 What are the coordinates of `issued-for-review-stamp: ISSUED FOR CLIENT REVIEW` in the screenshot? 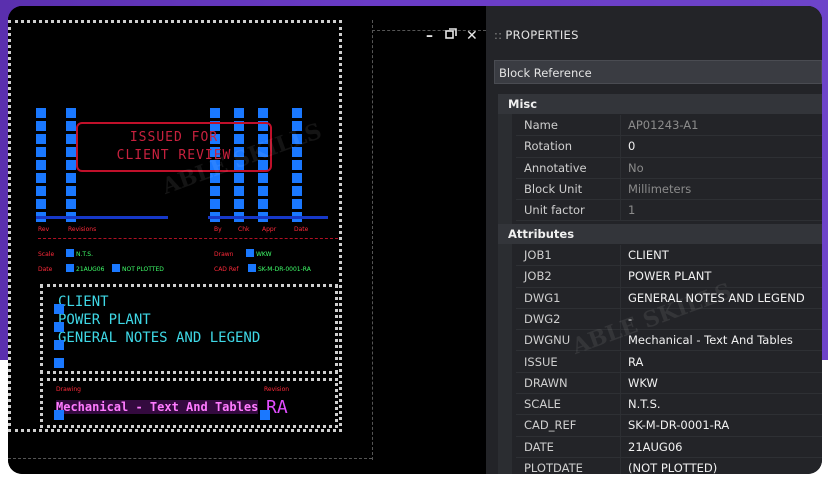 It's located at (174, 147).